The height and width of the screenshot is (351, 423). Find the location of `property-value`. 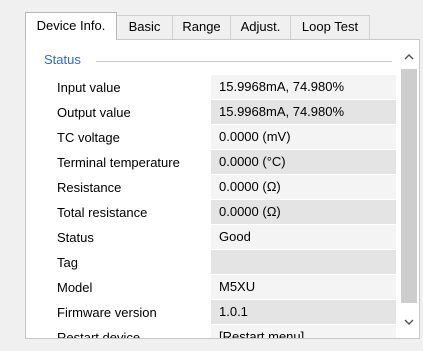

property-value is located at coordinates (303, 262).